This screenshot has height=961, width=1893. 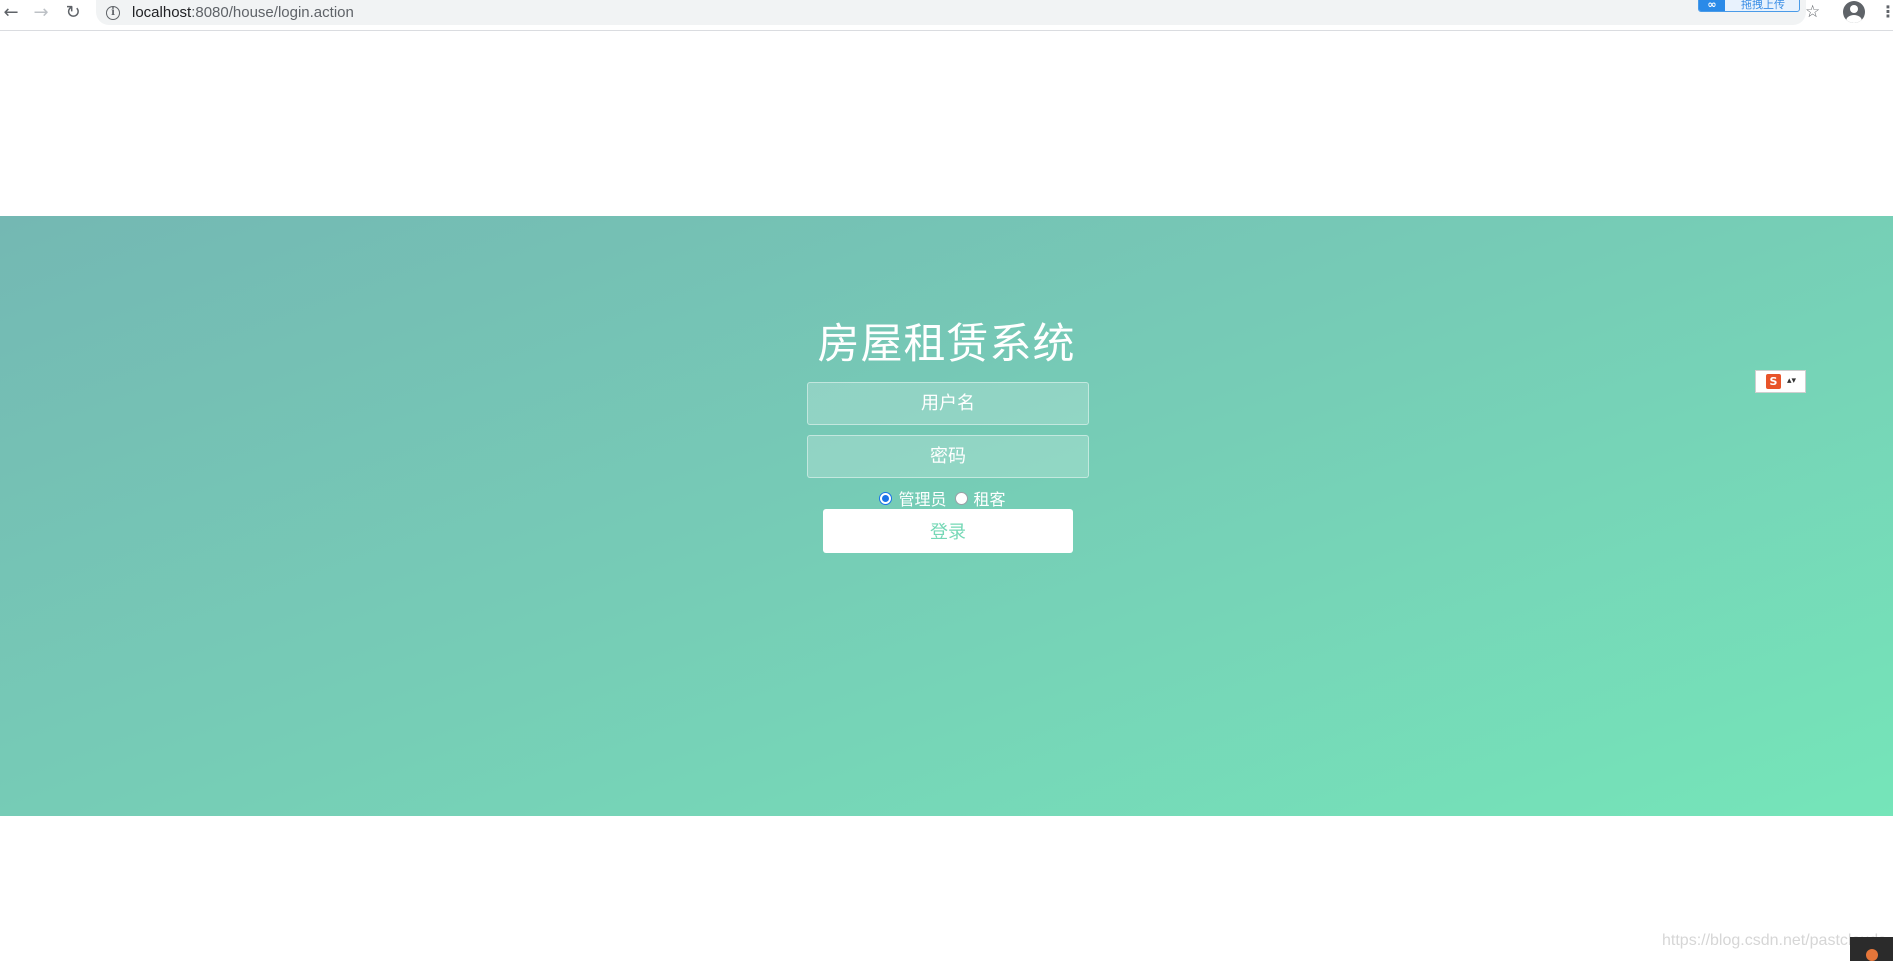 What do you see at coordinates (1872, 955) in the screenshot?
I see `corner-widget-icon` at bounding box center [1872, 955].